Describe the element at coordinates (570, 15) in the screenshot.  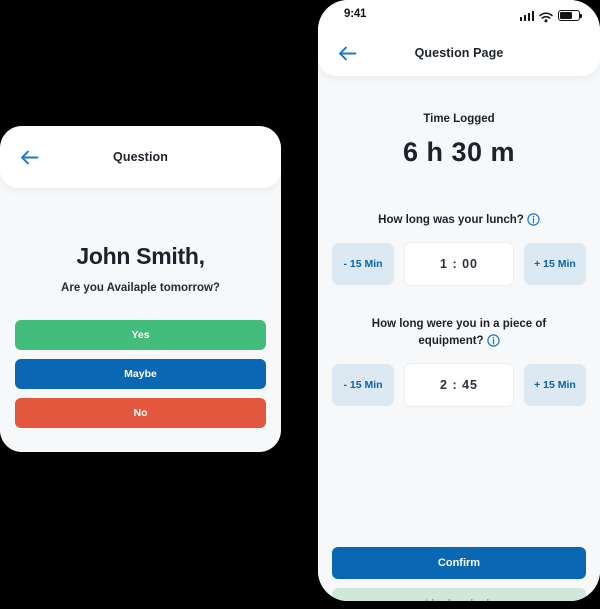
I see `battery-icon` at that location.